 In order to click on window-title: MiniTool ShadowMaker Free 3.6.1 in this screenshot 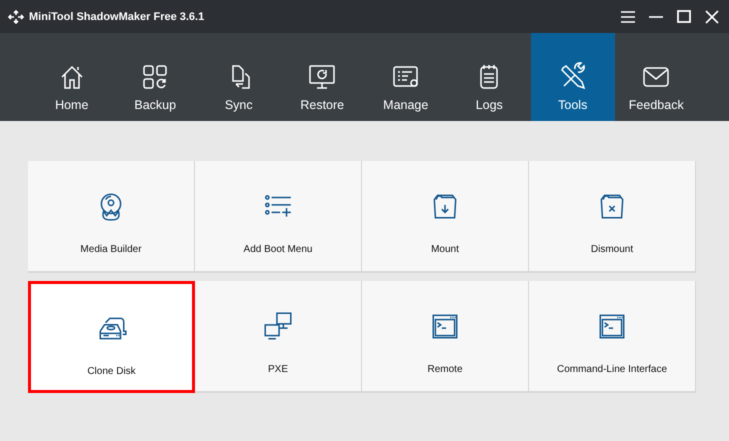, I will do `click(117, 16)`.